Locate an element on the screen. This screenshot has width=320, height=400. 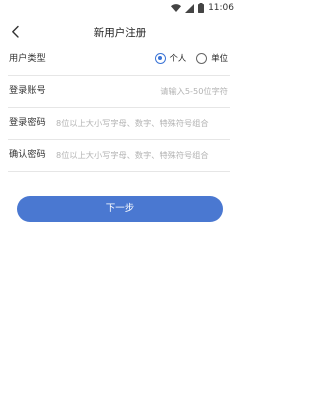
radio-unchecked-icon is located at coordinates (202, 58).